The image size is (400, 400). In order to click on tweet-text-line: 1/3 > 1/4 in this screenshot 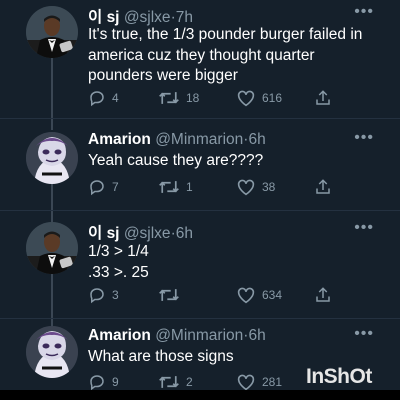, I will do `click(118, 251)`.